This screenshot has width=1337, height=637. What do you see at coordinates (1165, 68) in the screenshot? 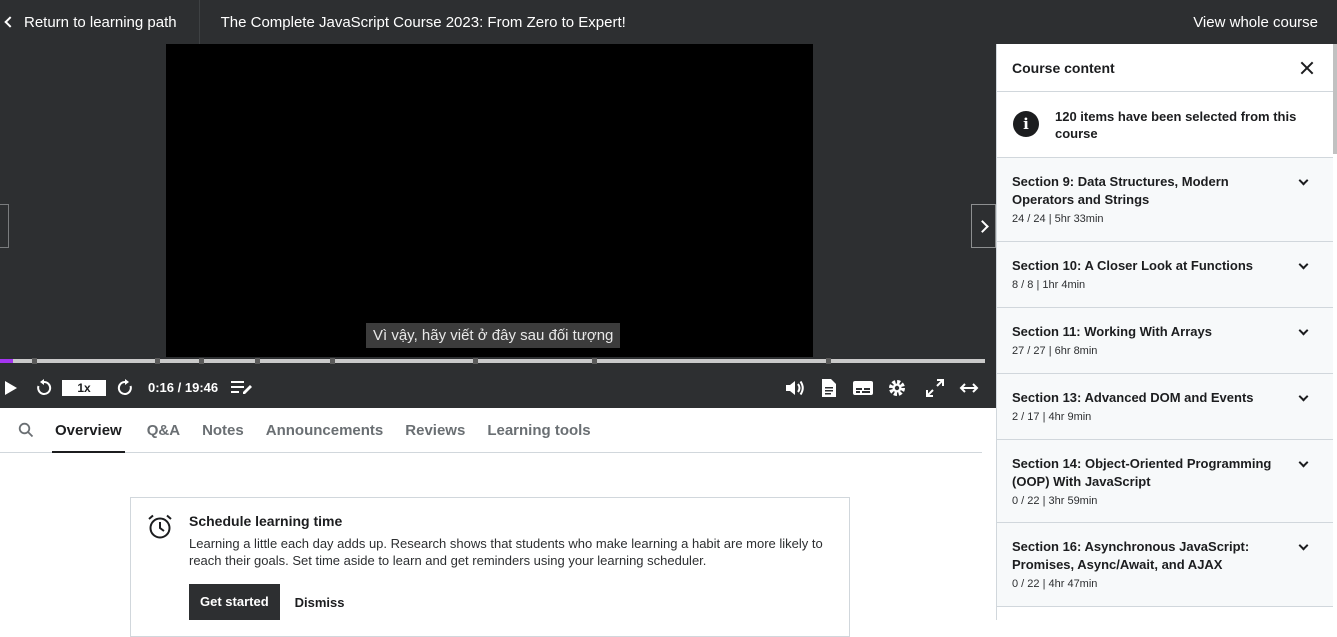
I see `sidebar-header: Course content` at bounding box center [1165, 68].